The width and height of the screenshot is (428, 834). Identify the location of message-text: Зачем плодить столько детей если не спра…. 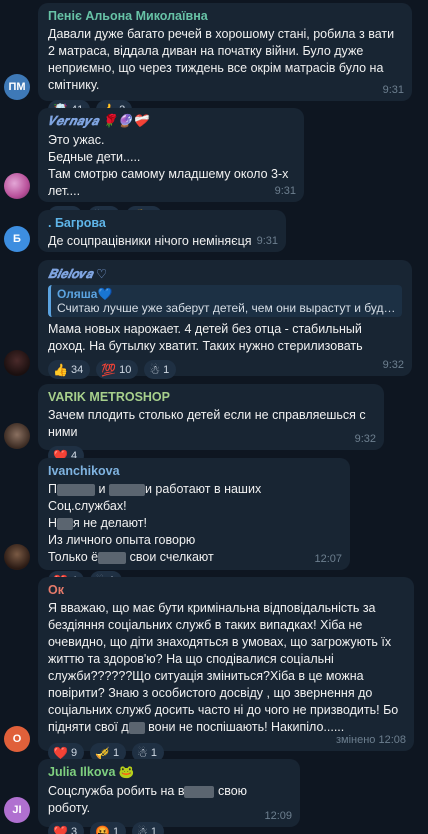
(207, 423).